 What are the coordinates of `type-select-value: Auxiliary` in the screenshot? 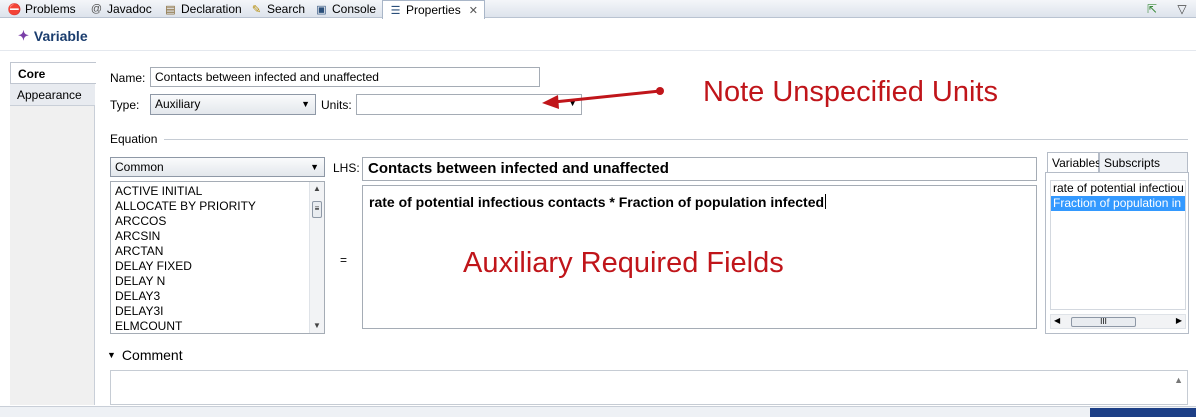 It's located at (178, 104).